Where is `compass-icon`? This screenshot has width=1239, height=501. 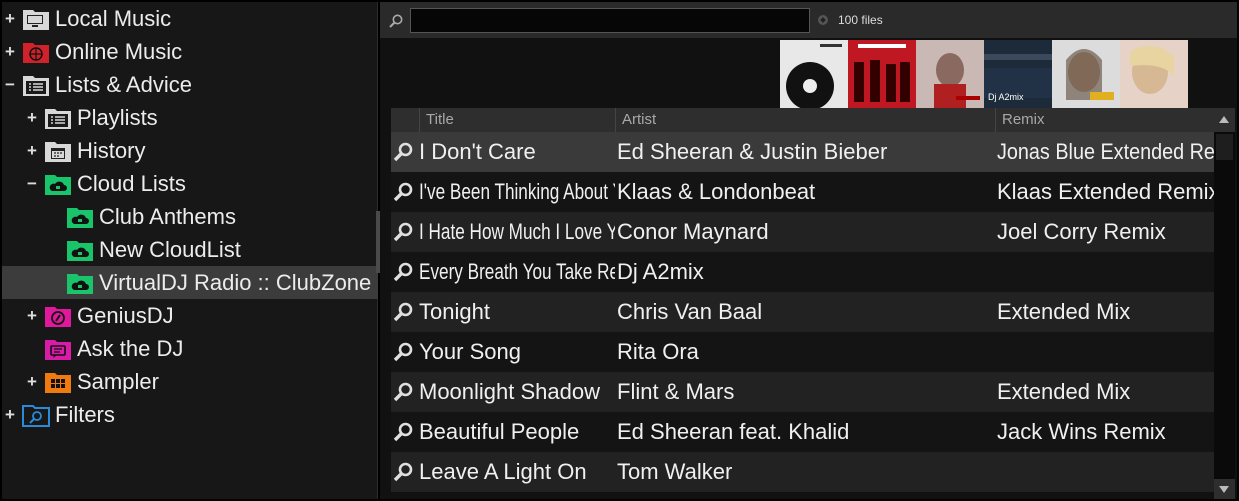
compass-icon is located at coordinates (58, 317).